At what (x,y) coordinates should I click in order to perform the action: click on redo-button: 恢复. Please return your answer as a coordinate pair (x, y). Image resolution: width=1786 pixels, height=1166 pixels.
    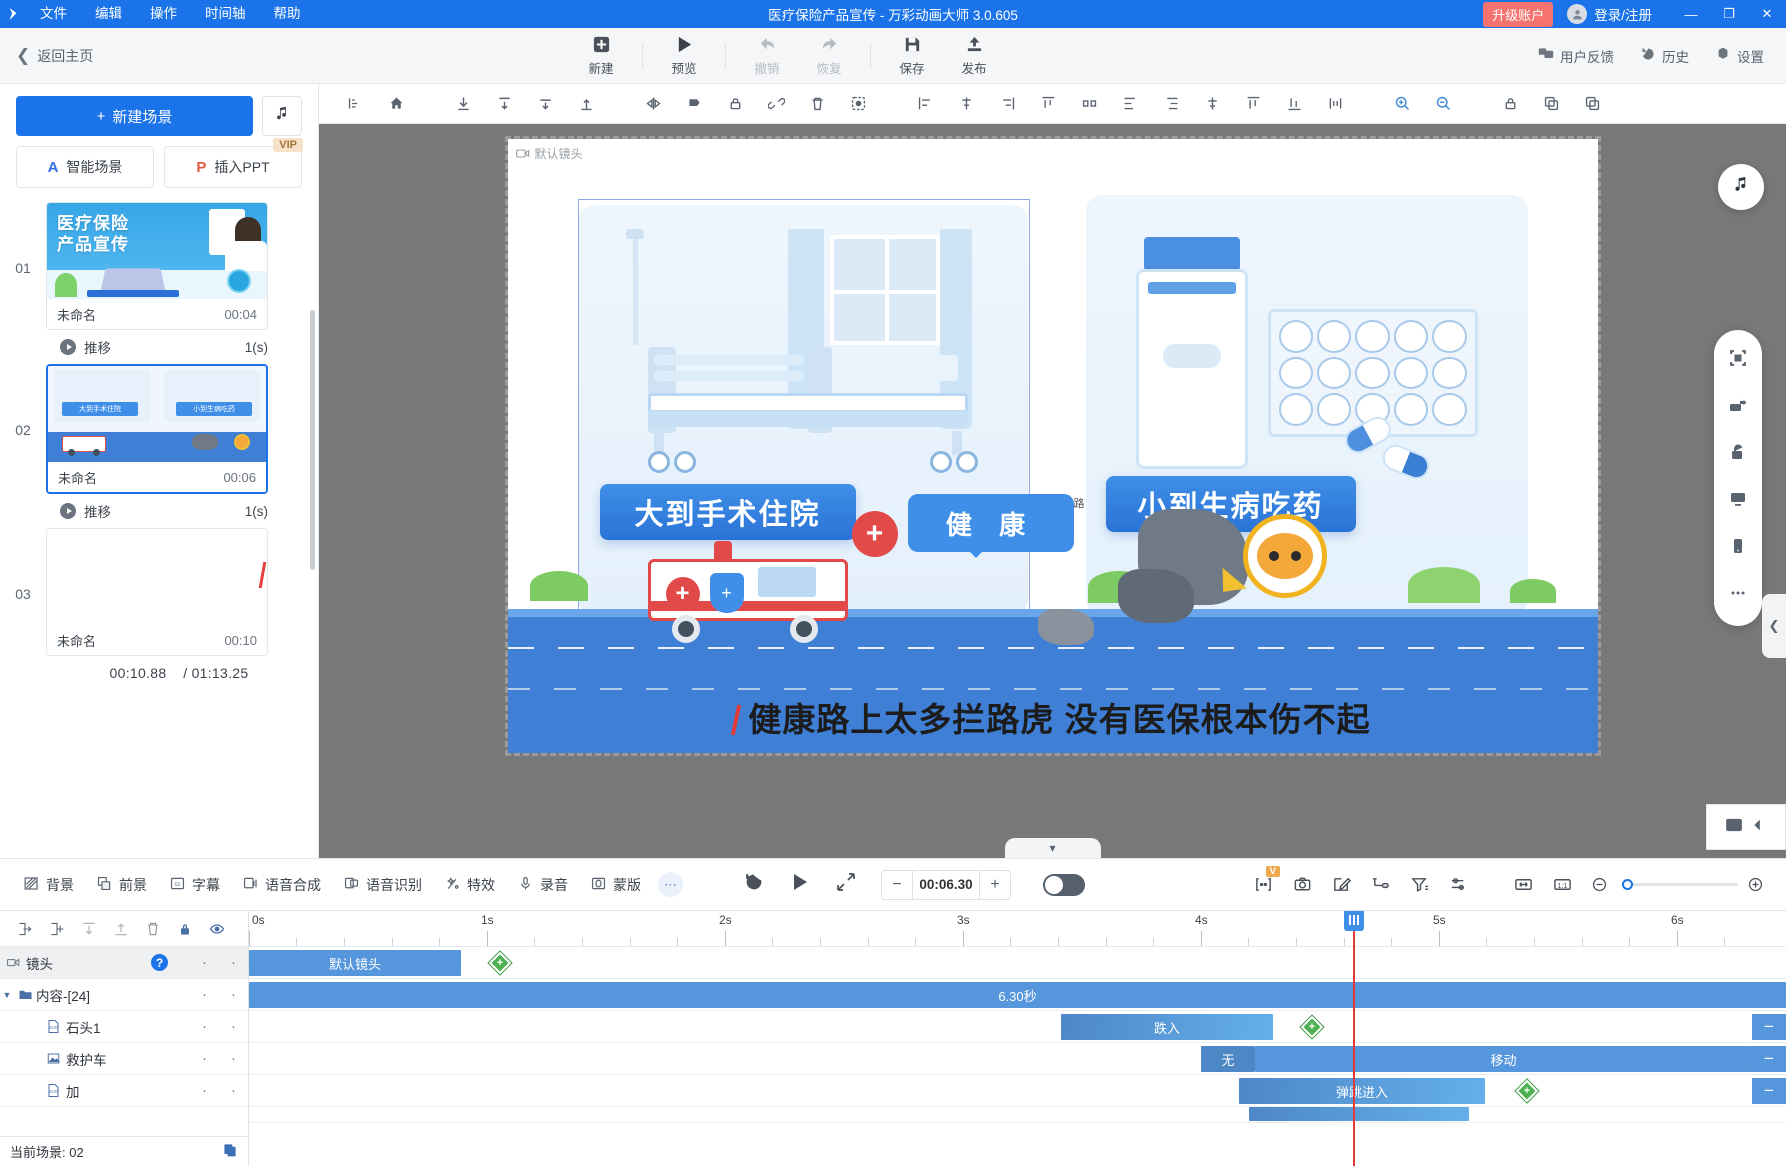
    Looking at the image, I should click on (829, 56).